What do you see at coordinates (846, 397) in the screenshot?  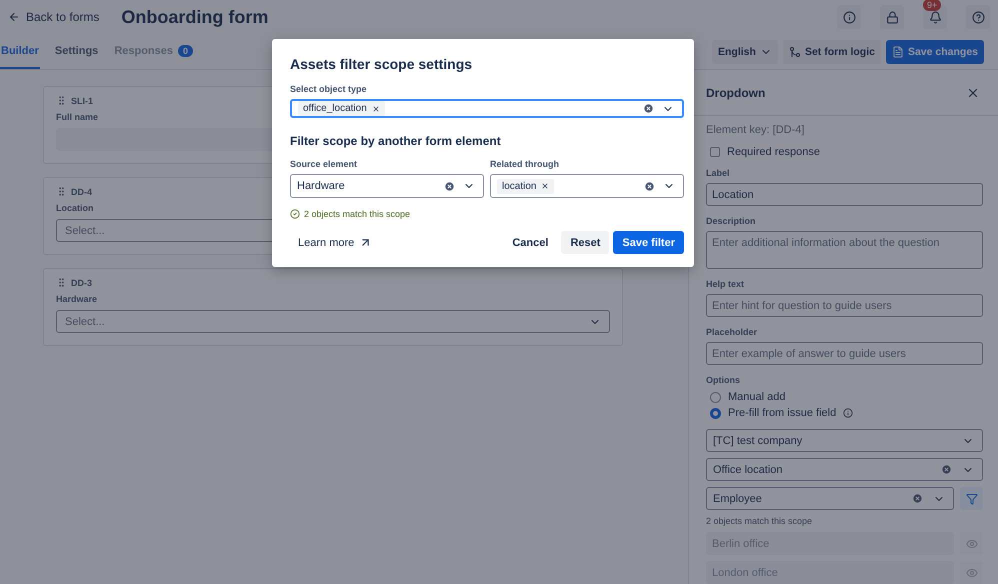 I see `radio-option: Manual add` at bounding box center [846, 397].